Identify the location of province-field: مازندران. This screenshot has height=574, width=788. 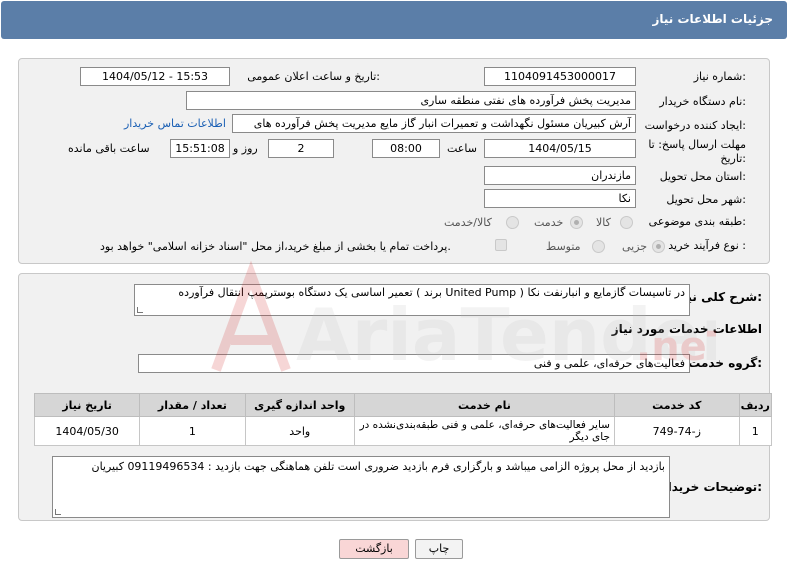
(560, 175).